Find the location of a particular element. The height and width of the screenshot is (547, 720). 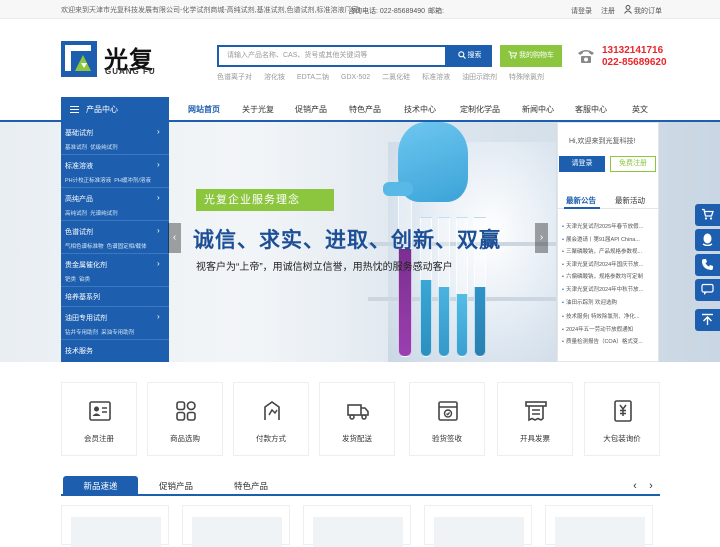

id-card-icon is located at coordinates (100, 411).